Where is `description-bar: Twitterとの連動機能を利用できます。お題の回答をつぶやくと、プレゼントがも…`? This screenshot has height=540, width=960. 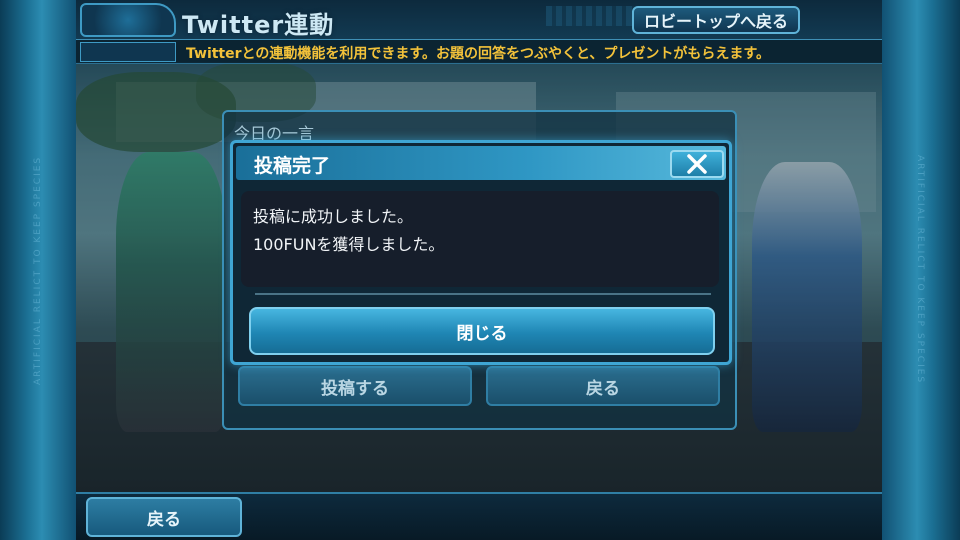
description-bar: Twitterとの連動機能を利用できます。お題の回答をつぶやくと、プレゼントがも… is located at coordinates (479, 52).